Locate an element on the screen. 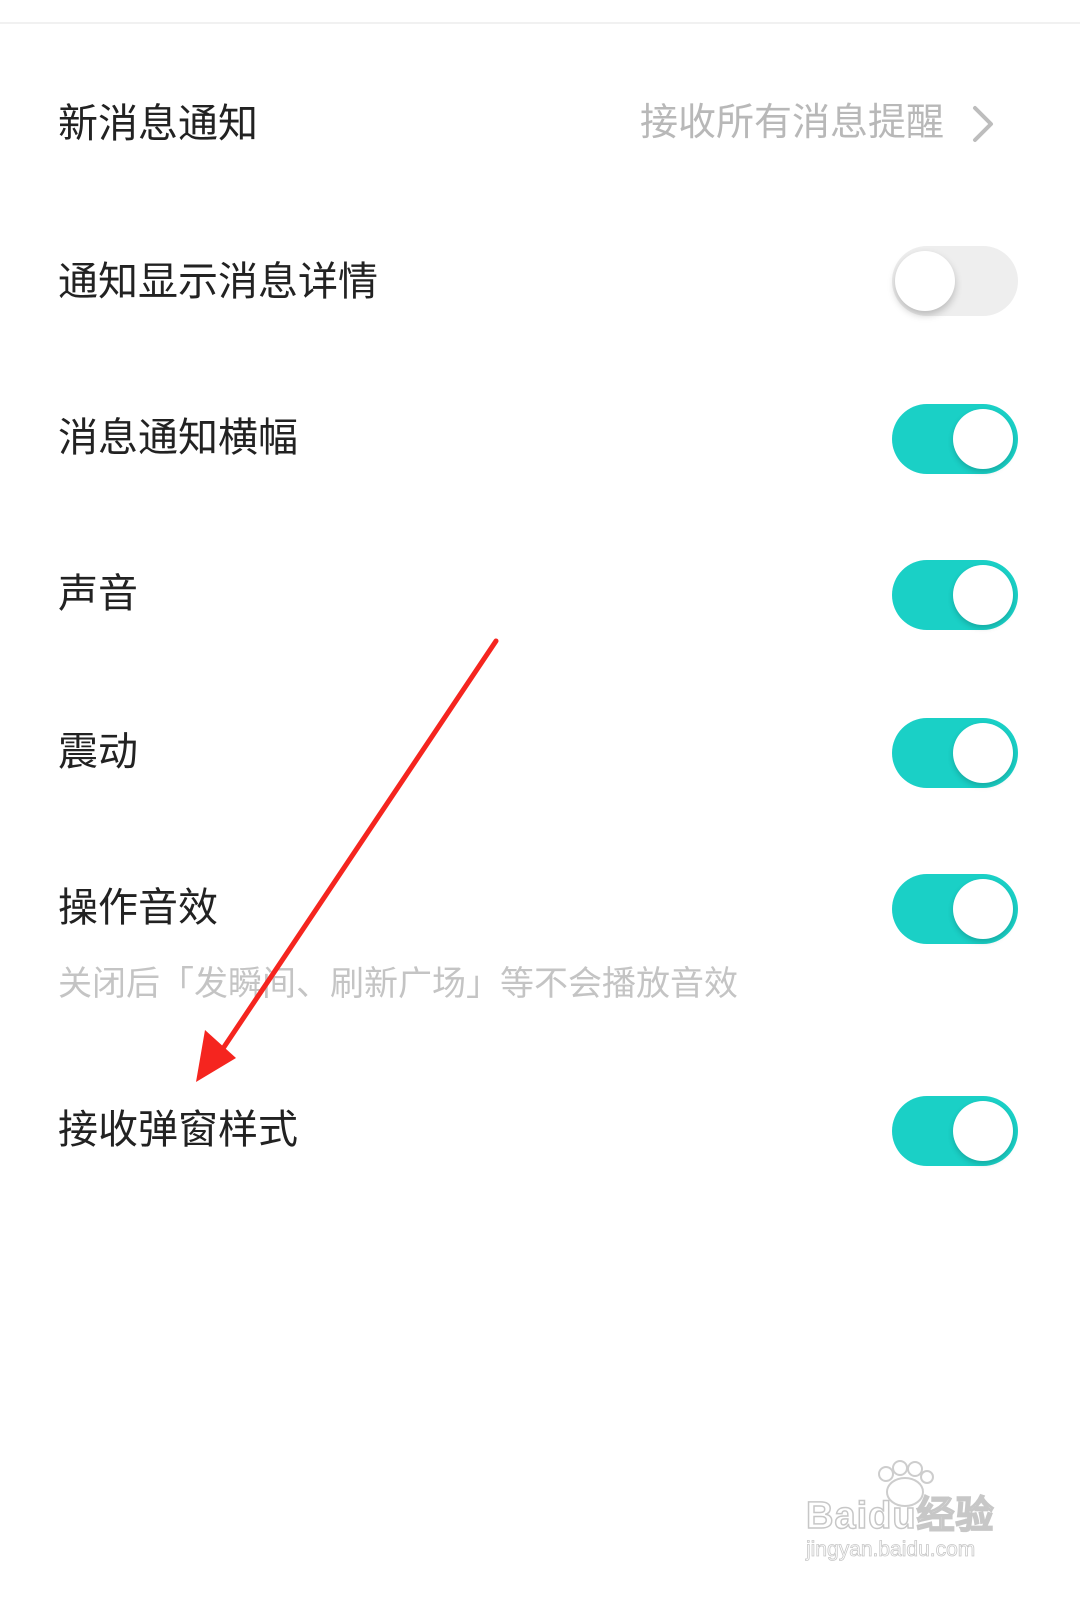 The height and width of the screenshot is (1612, 1080). watermark: Baidu经验 jingyan.baidu.com is located at coordinates (920, 1525).